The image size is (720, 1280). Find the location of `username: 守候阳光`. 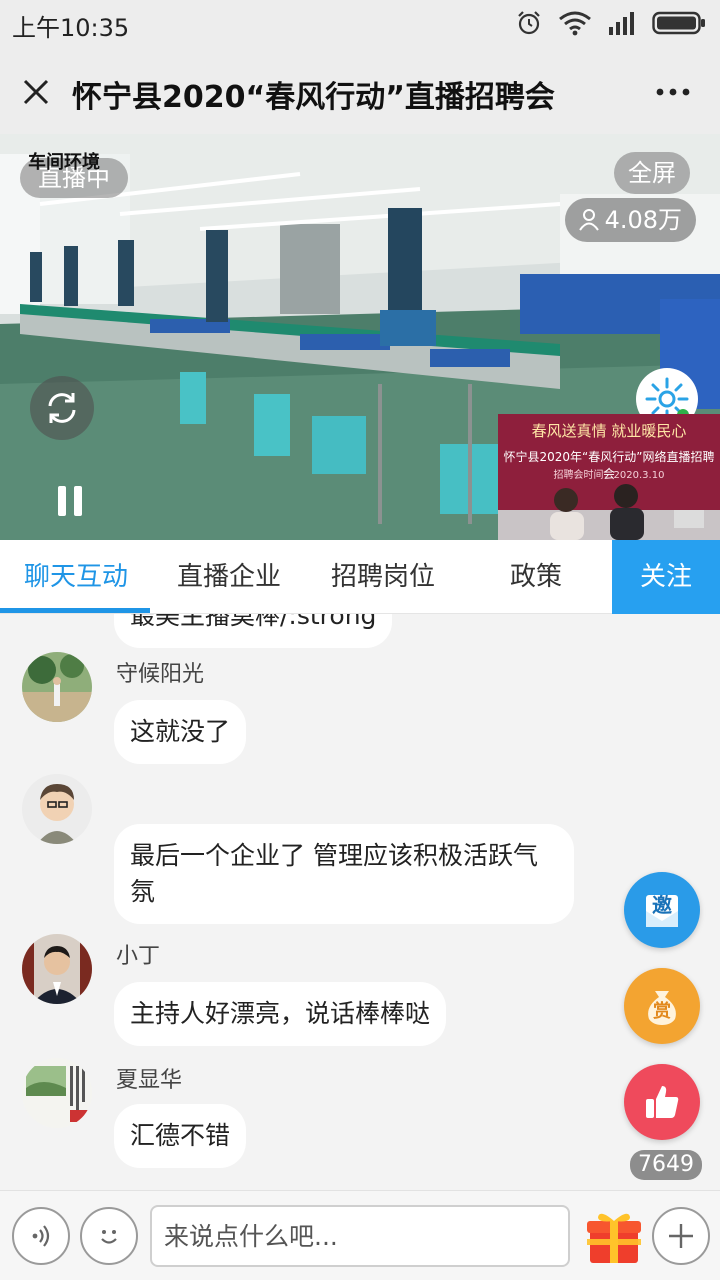

username: 守候阳光 is located at coordinates (160, 674).